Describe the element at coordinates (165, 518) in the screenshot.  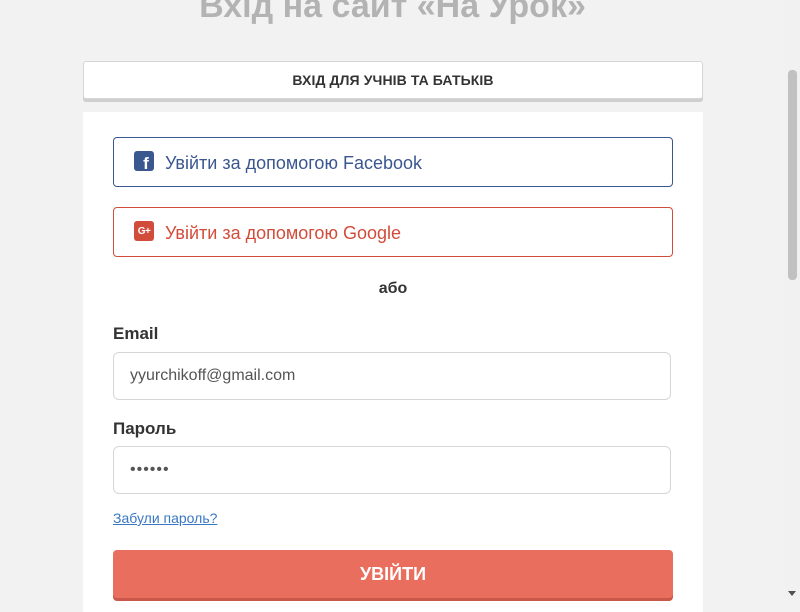
I see `forgot-password-link: Забули пароль?` at that location.